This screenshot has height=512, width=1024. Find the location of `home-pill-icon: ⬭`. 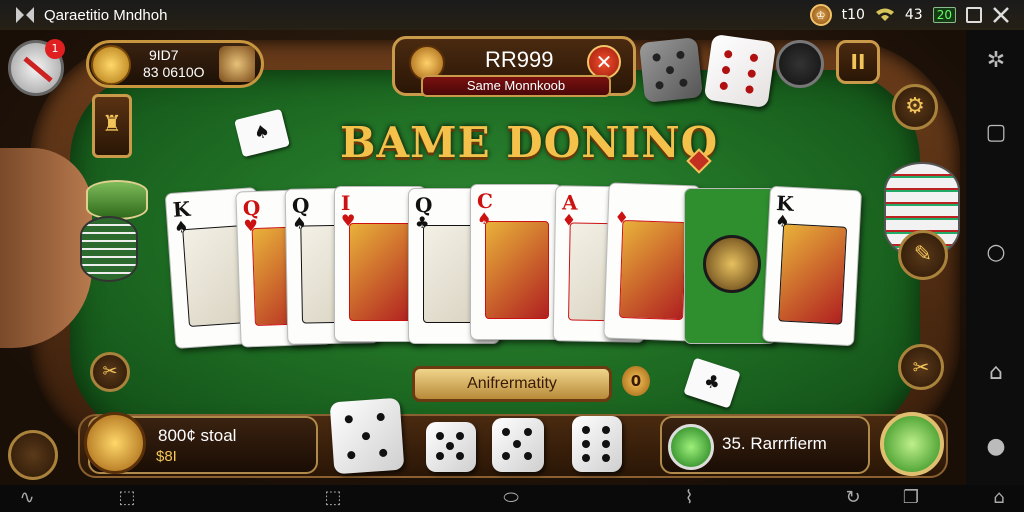

home-pill-icon: ⬭ is located at coordinates (511, 498).